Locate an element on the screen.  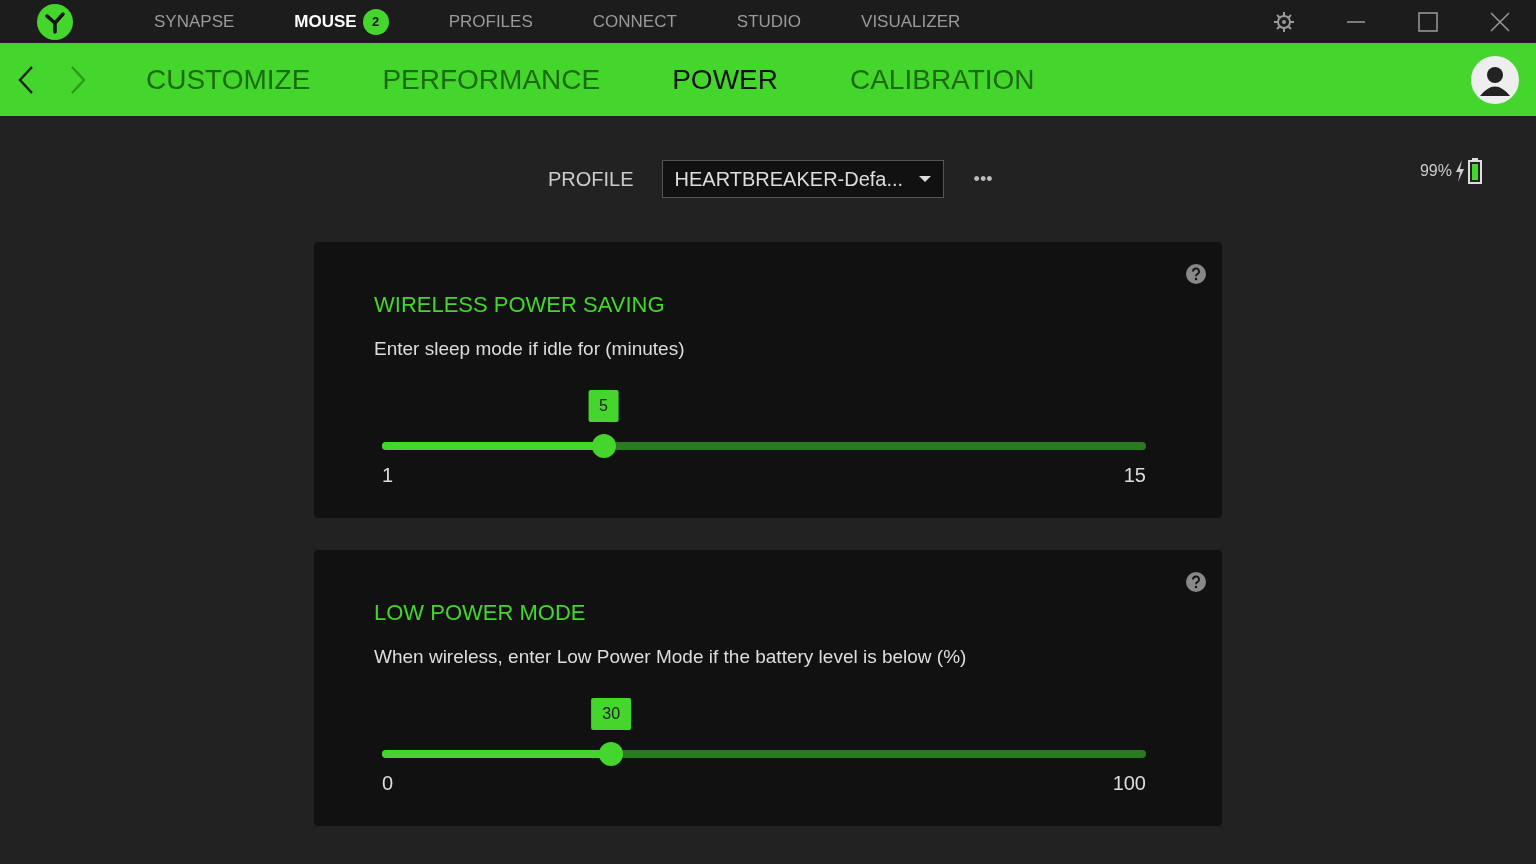
nav-tab: SYNAPSE is located at coordinates (194, 21).